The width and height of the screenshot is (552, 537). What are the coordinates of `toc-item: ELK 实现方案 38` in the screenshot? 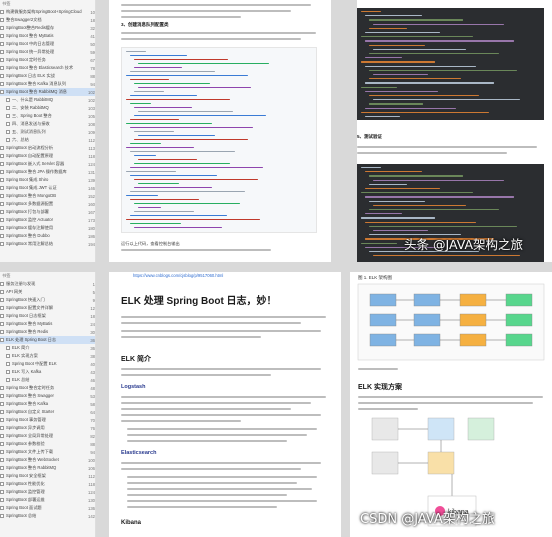 It's located at (47, 356).